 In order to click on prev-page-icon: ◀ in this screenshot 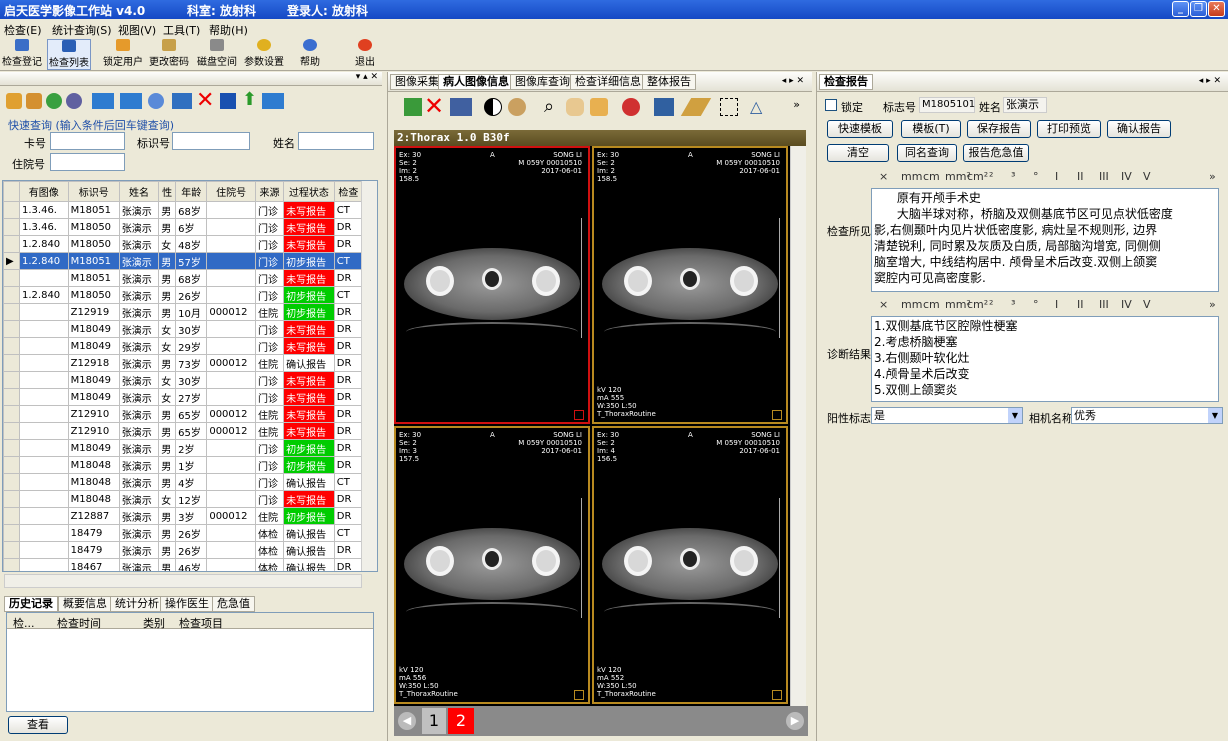, I will do `click(407, 721)`.